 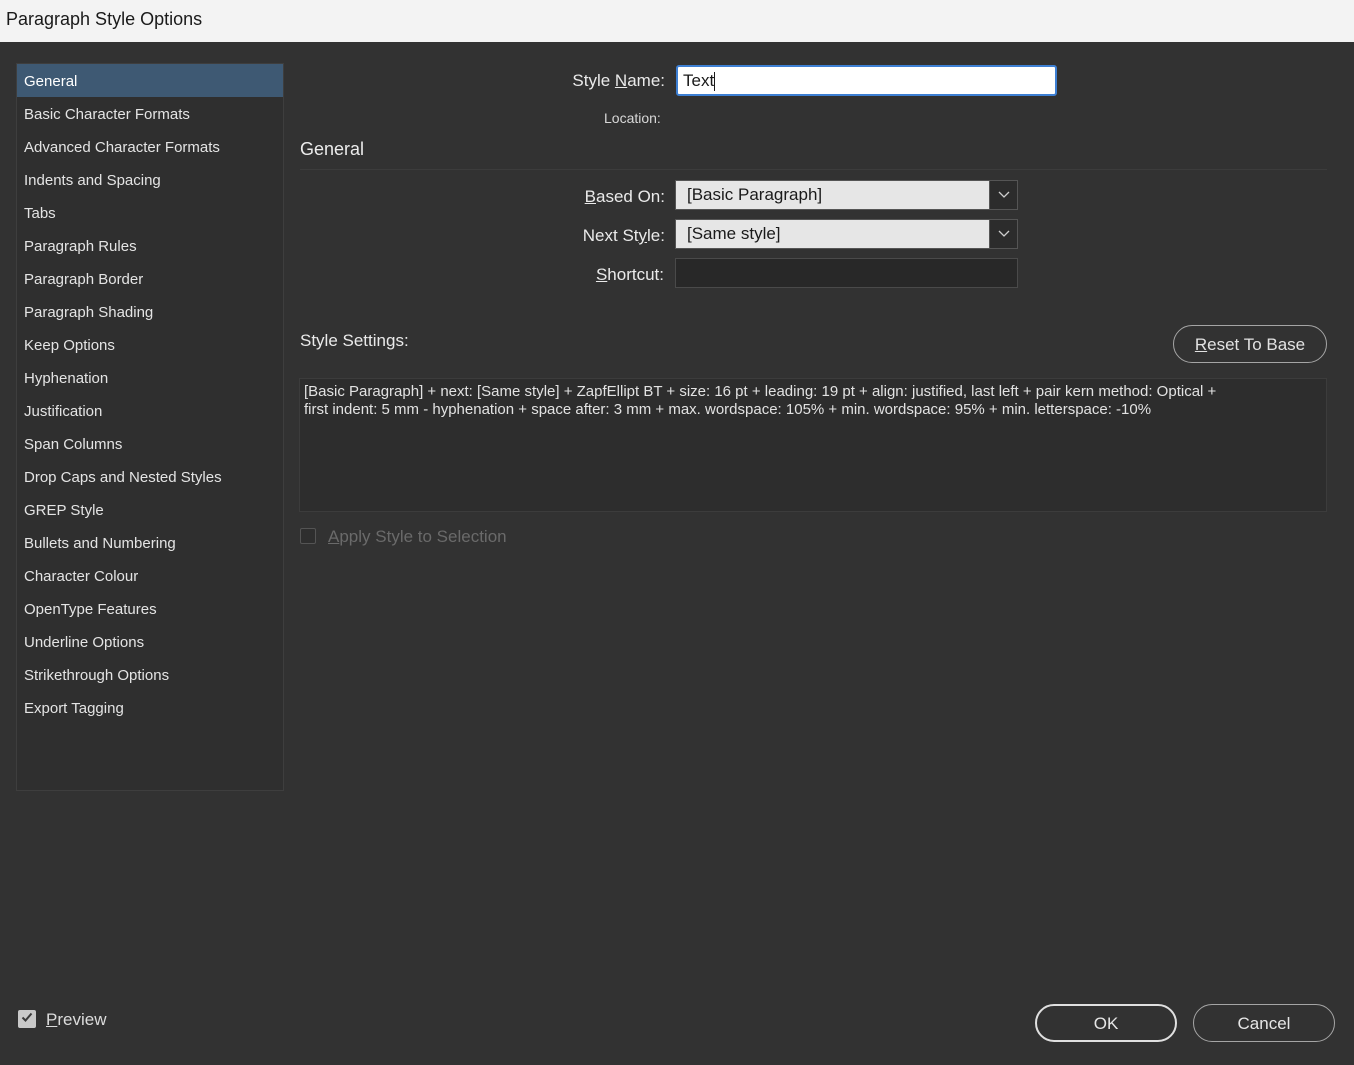 I want to click on sidebar-item-strikethrough-options: Strikethrough Options, so click(x=150, y=674).